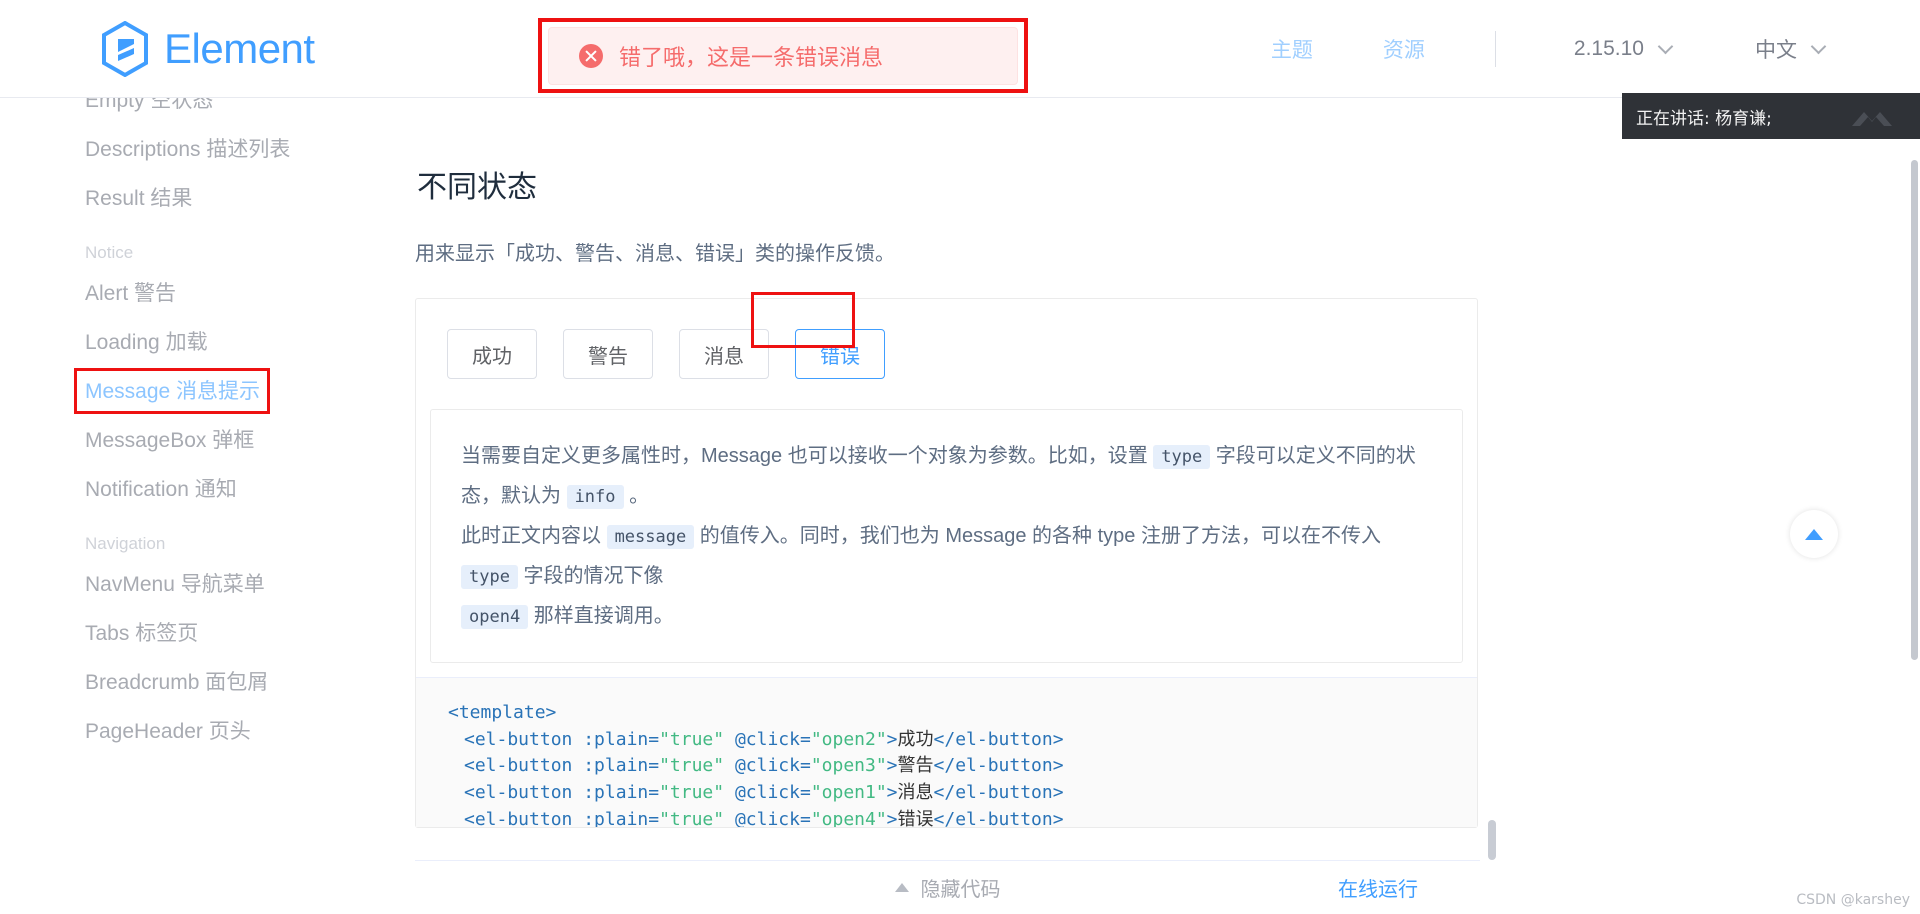 The width and height of the screenshot is (1920, 914). I want to click on speaking-overlay: 正在讲话: 杨育谦;, so click(1771, 116).